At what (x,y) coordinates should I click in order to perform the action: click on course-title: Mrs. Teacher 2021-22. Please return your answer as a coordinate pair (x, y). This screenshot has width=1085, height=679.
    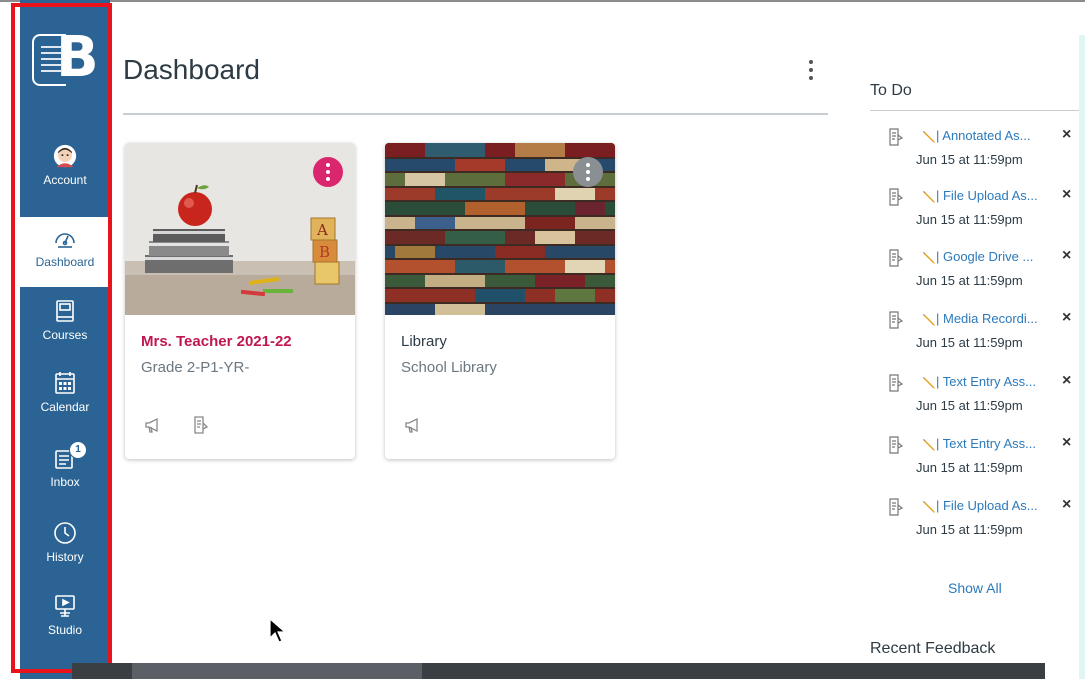
    Looking at the image, I should click on (216, 341).